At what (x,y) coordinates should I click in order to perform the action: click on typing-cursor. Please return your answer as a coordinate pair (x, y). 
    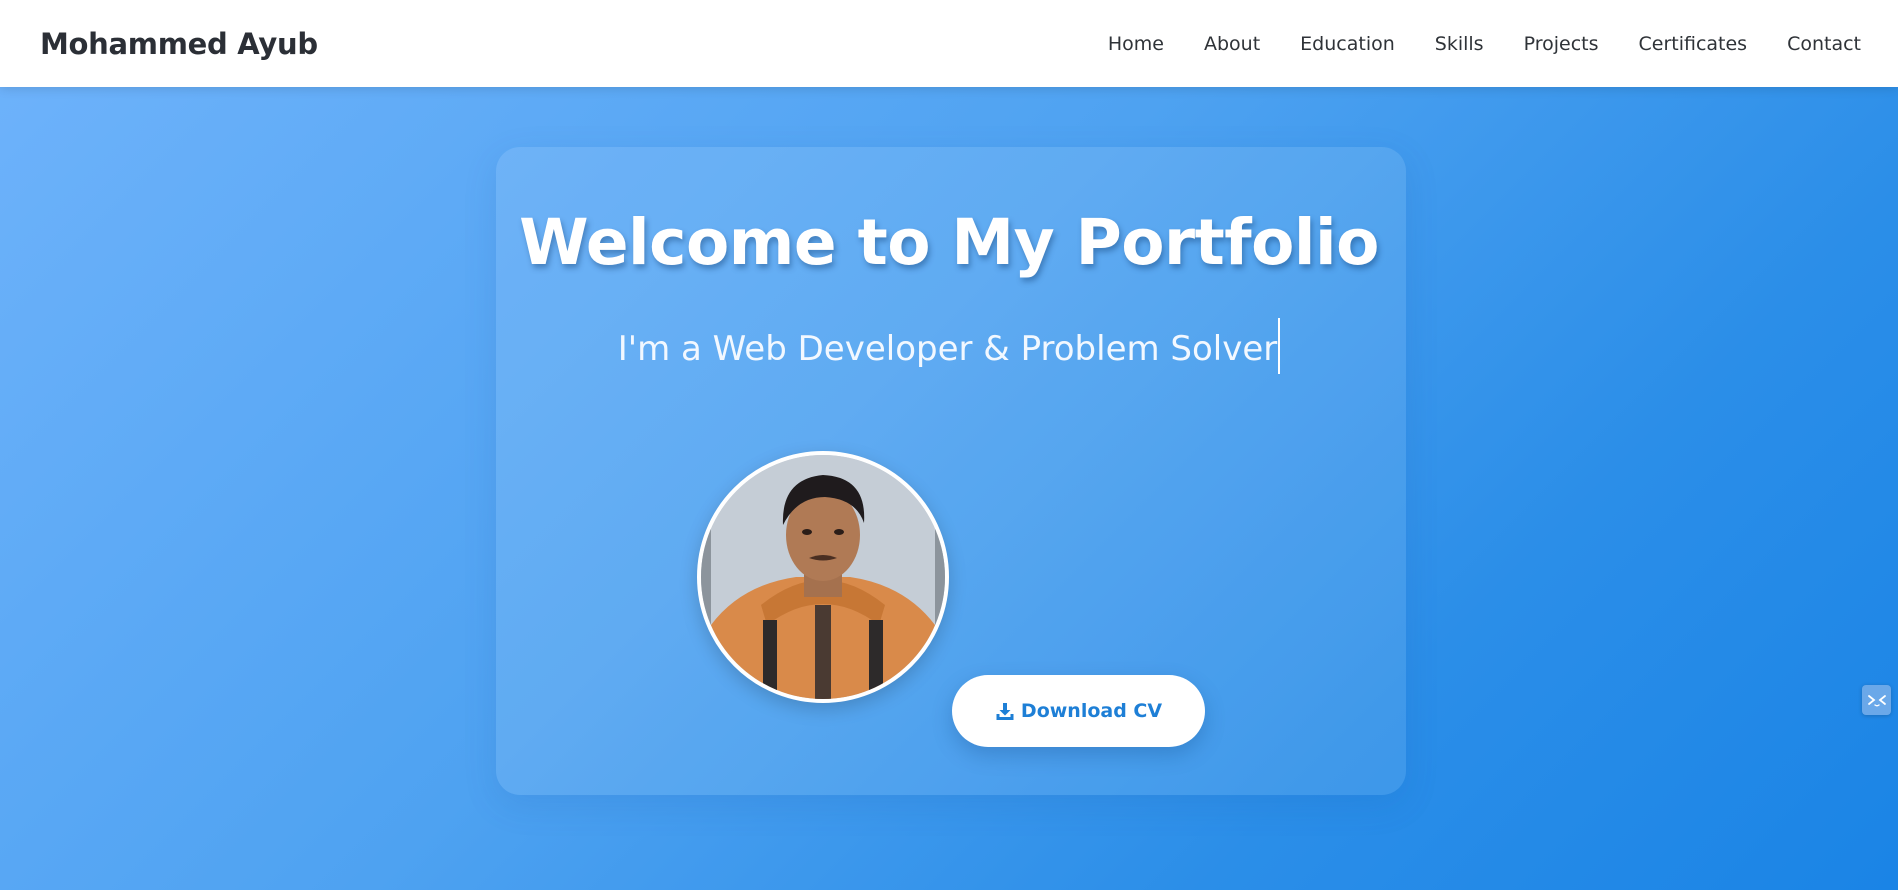
    Looking at the image, I should click on (1279, 346).